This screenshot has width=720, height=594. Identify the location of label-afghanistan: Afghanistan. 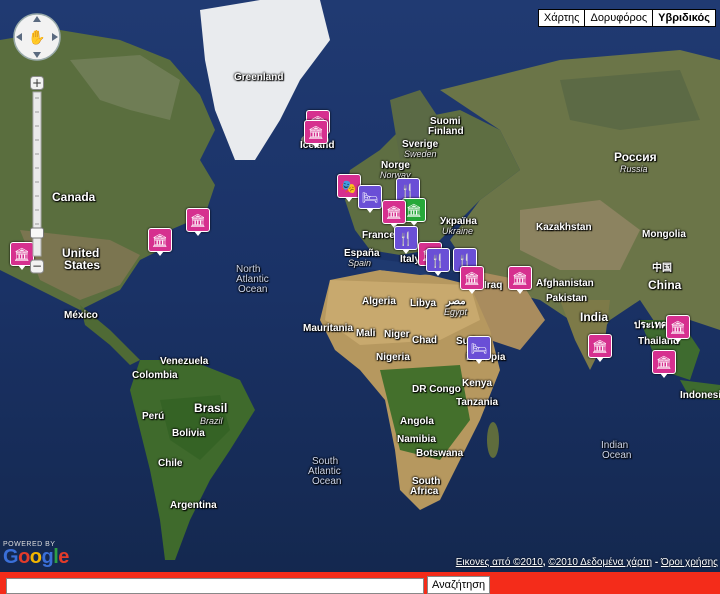
(565, 283).